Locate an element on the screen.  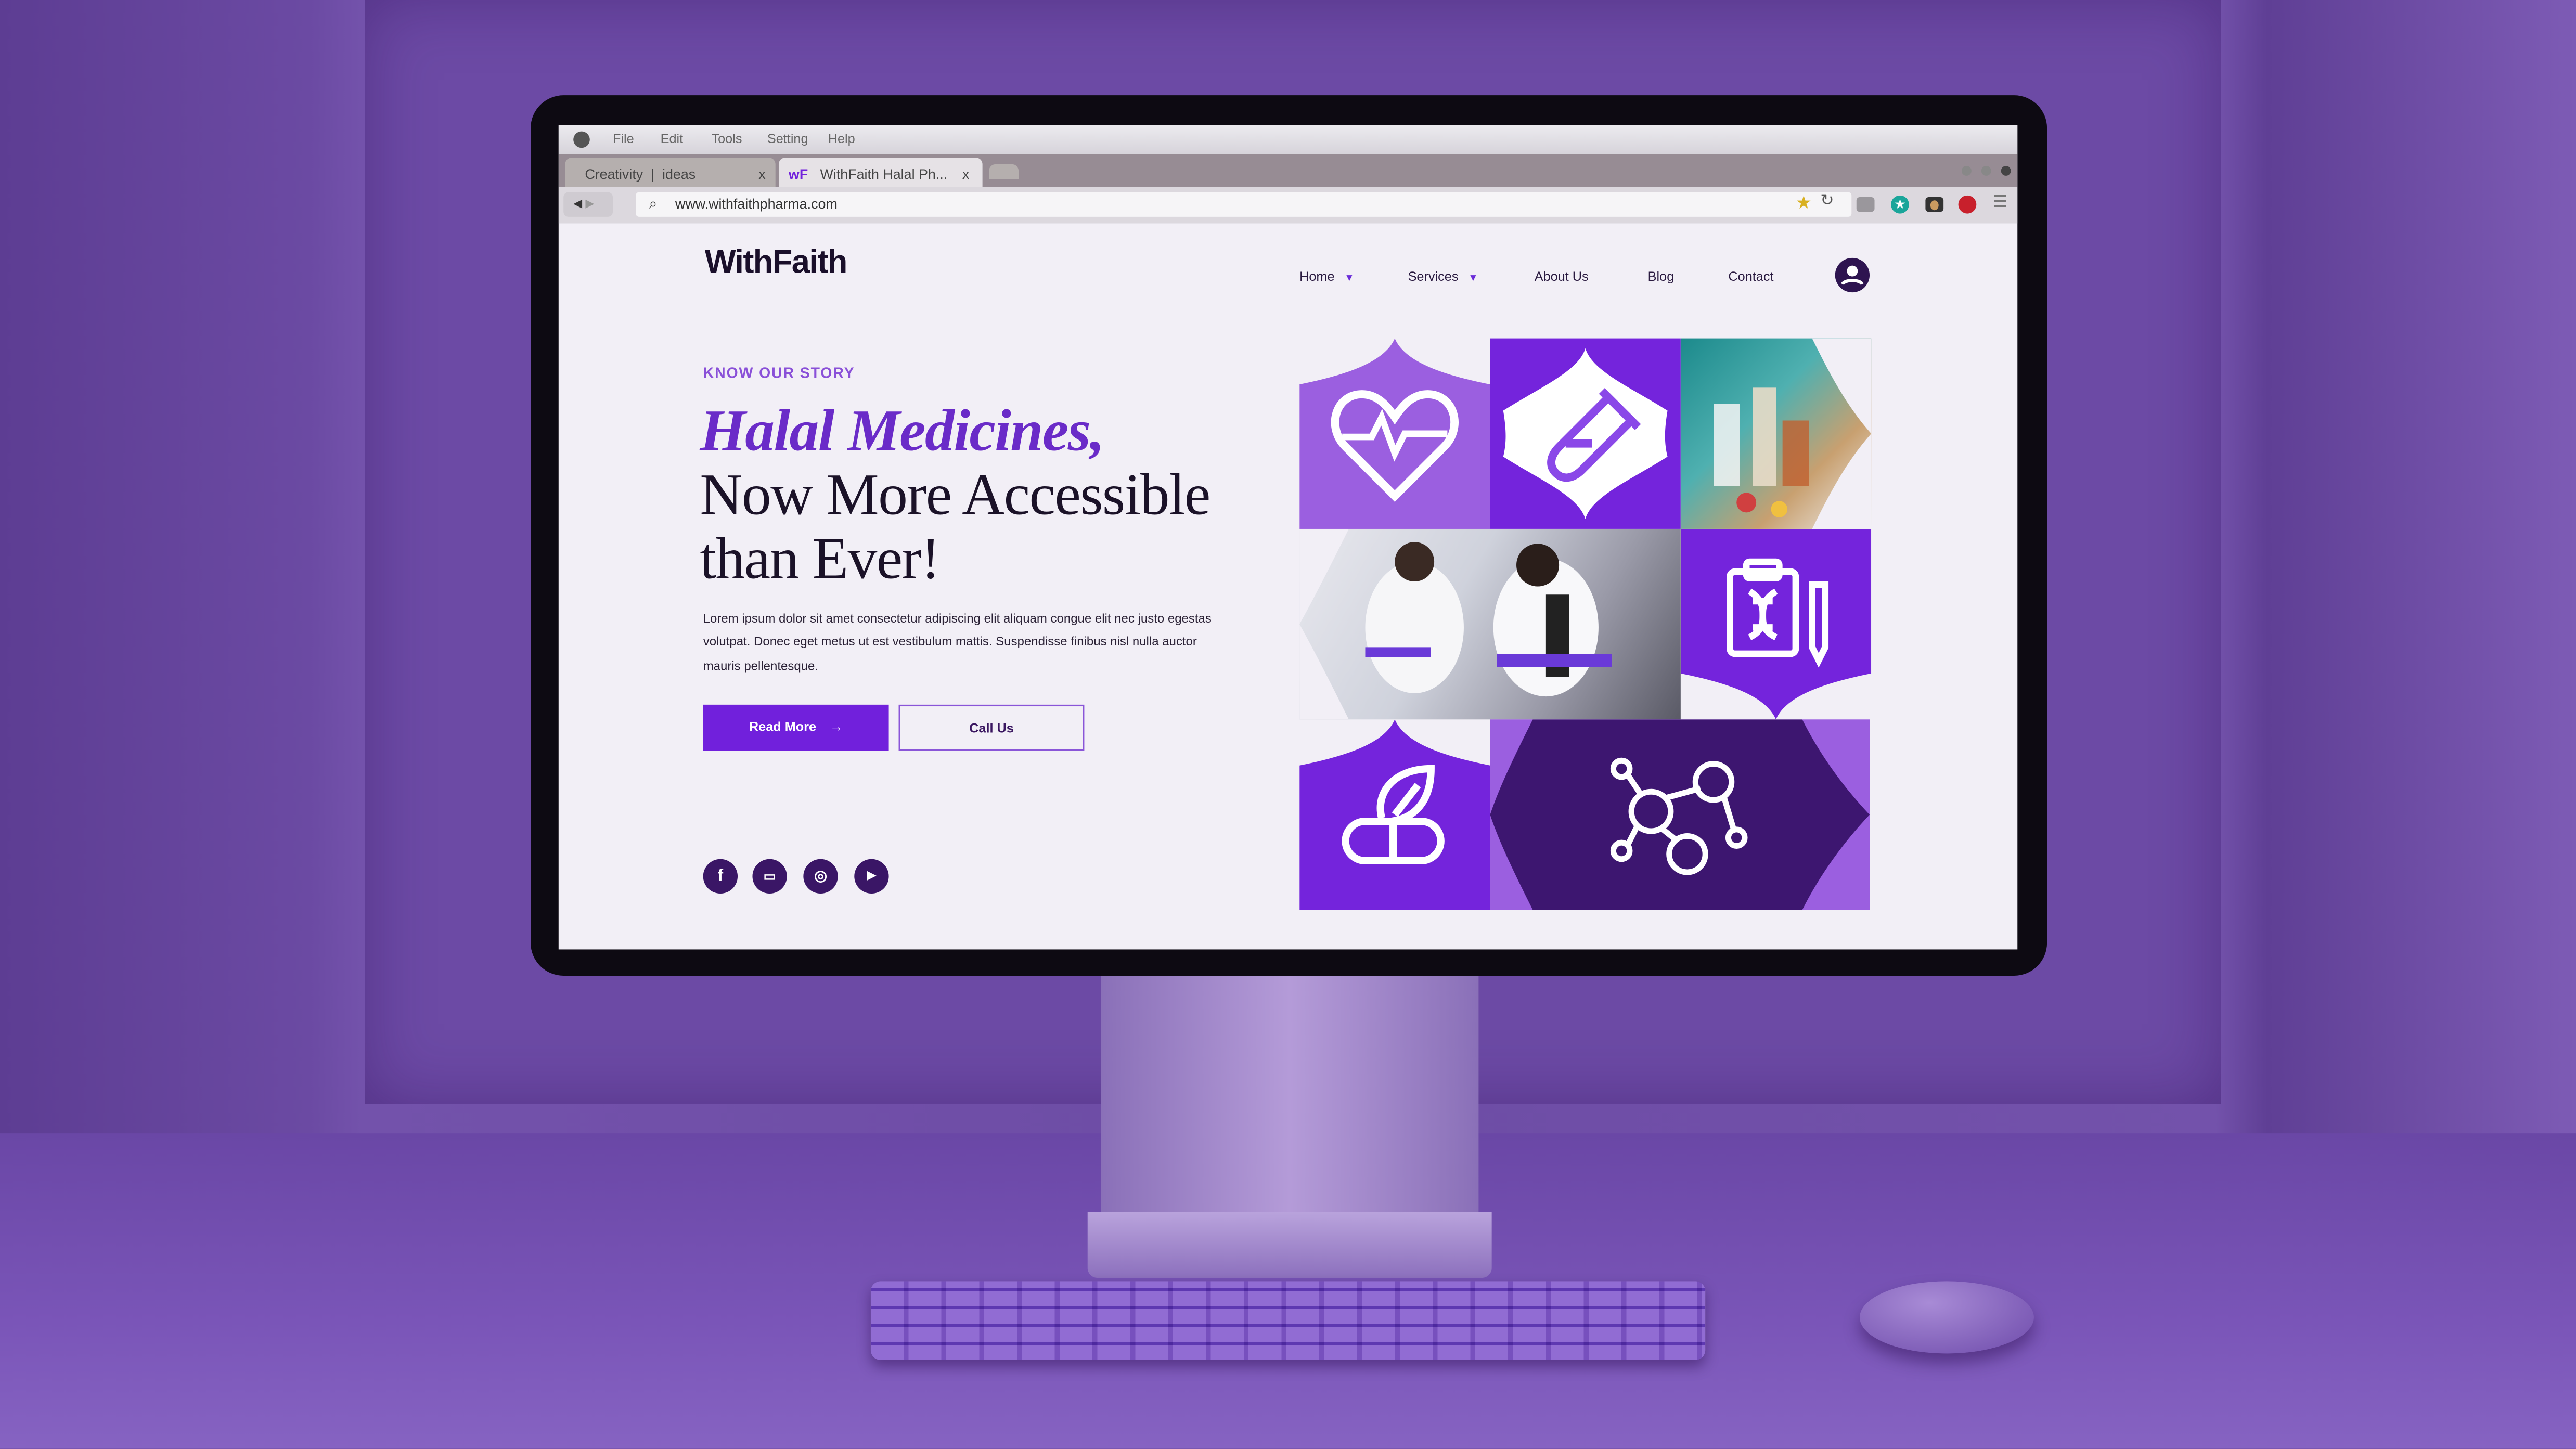
nav-about-us: About Us is located at coordinates (1562, 276).